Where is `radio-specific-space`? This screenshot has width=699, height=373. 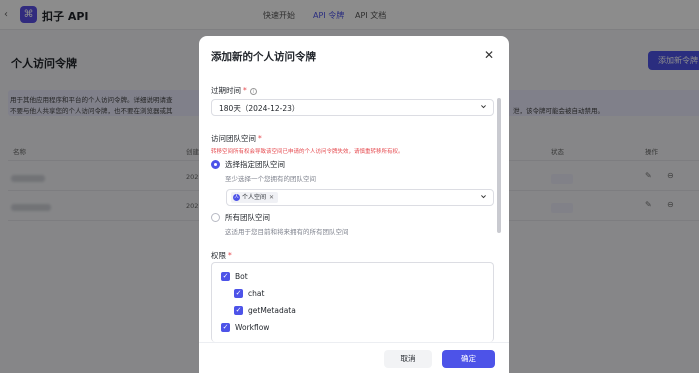
radio-specific-space is located at coordinates (215, 164).